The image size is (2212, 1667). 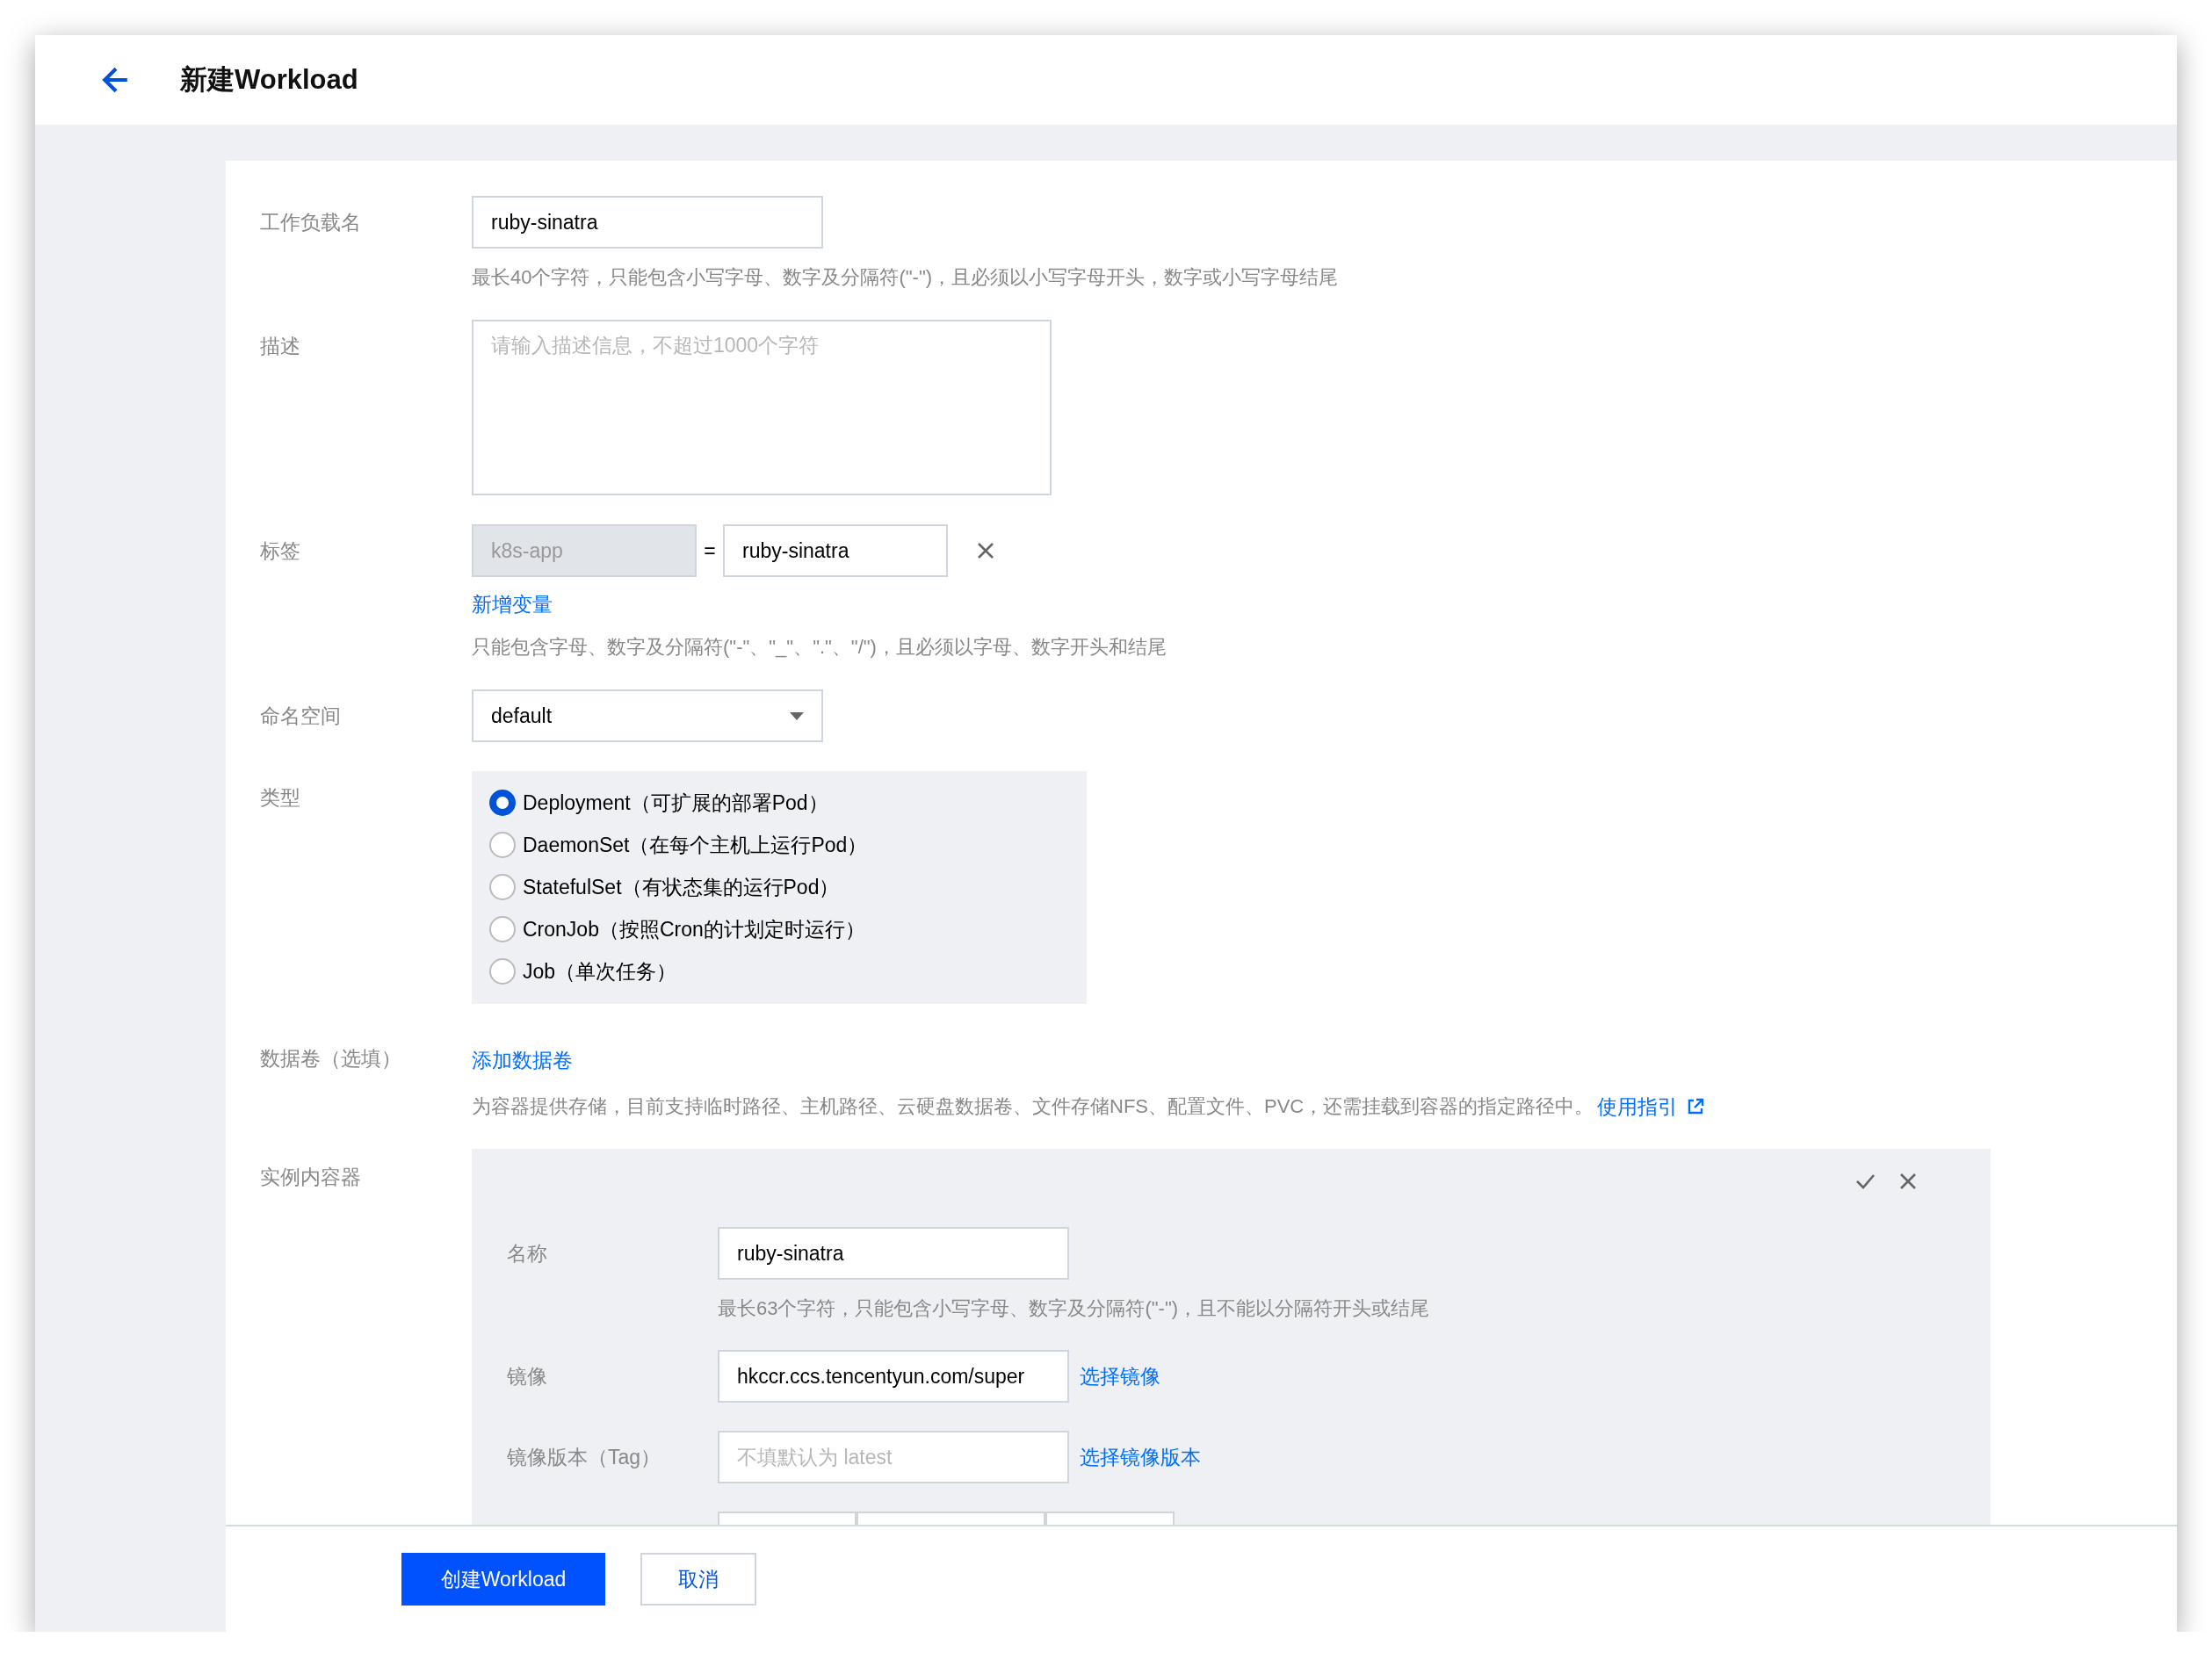 I want to click on field-label: 描述, so click(x=280, y=347).